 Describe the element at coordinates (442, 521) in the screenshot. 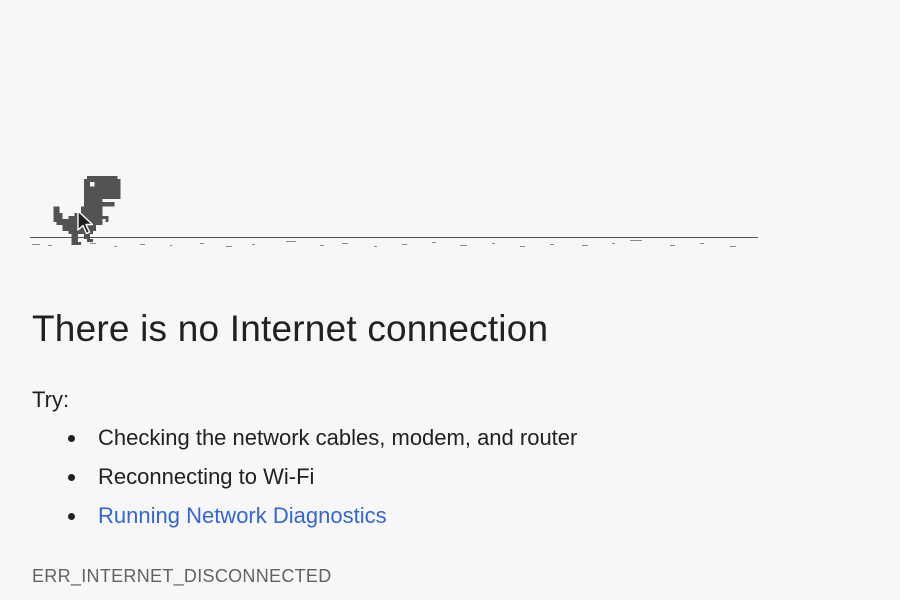

I see `suggestion-network-diagnostics: Running Network Diagnostics` at that location.